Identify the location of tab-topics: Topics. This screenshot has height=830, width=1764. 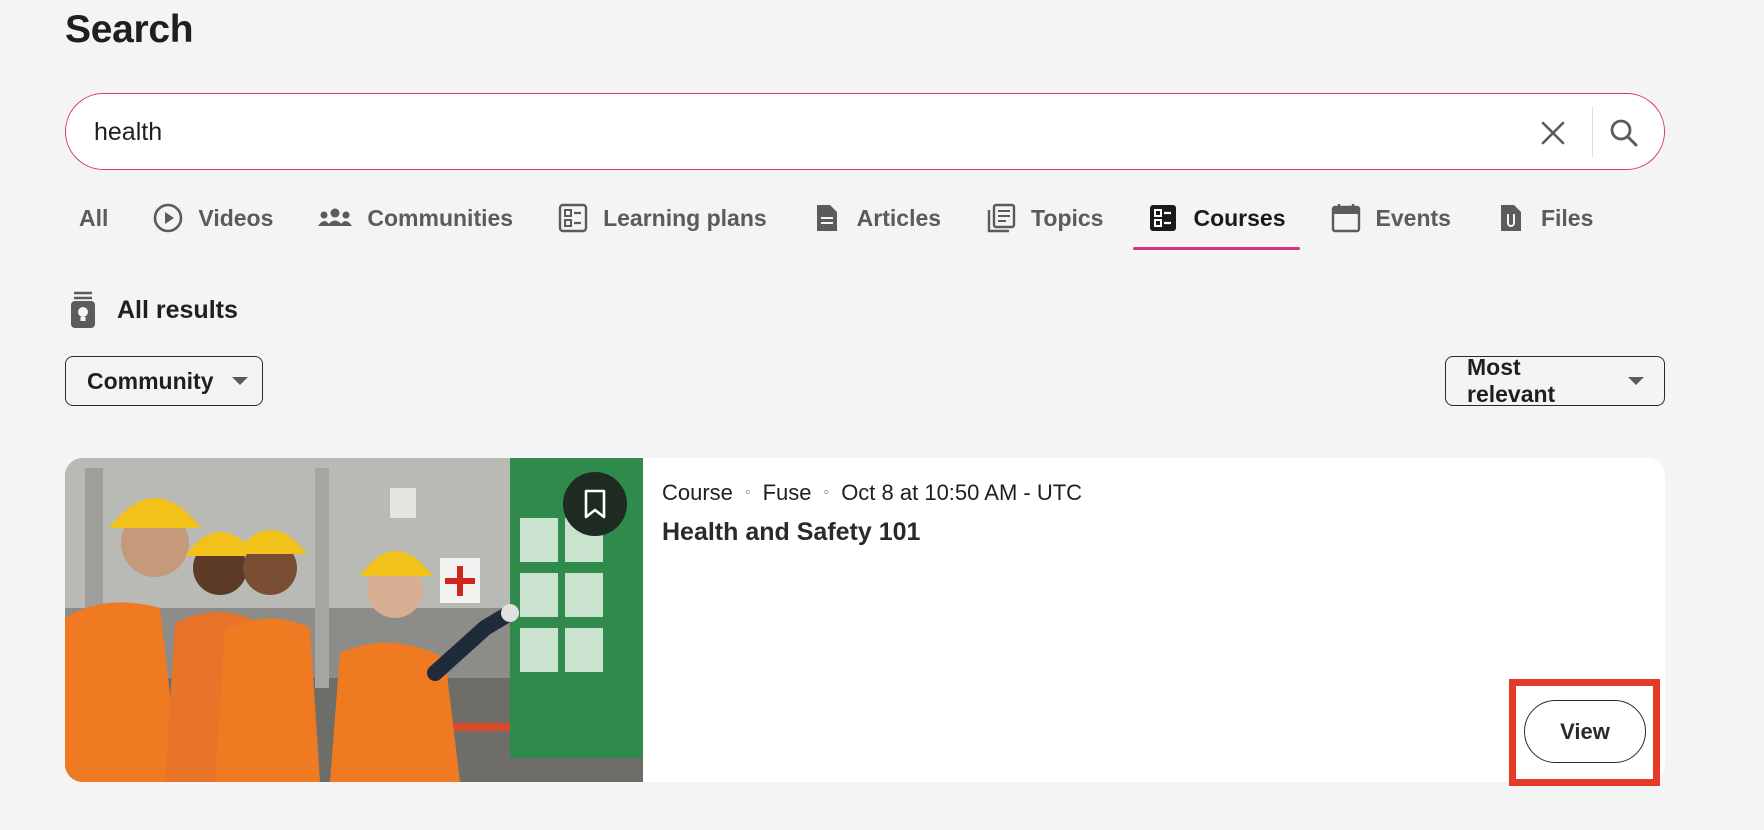
(1044, 218).